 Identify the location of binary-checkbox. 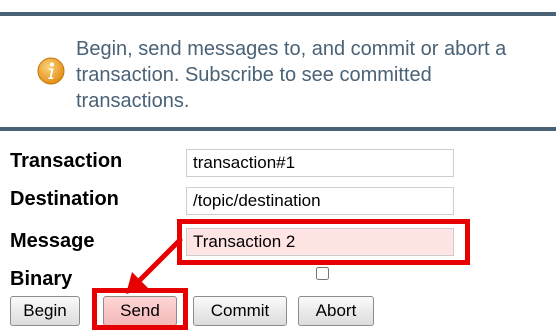
(322, 273).